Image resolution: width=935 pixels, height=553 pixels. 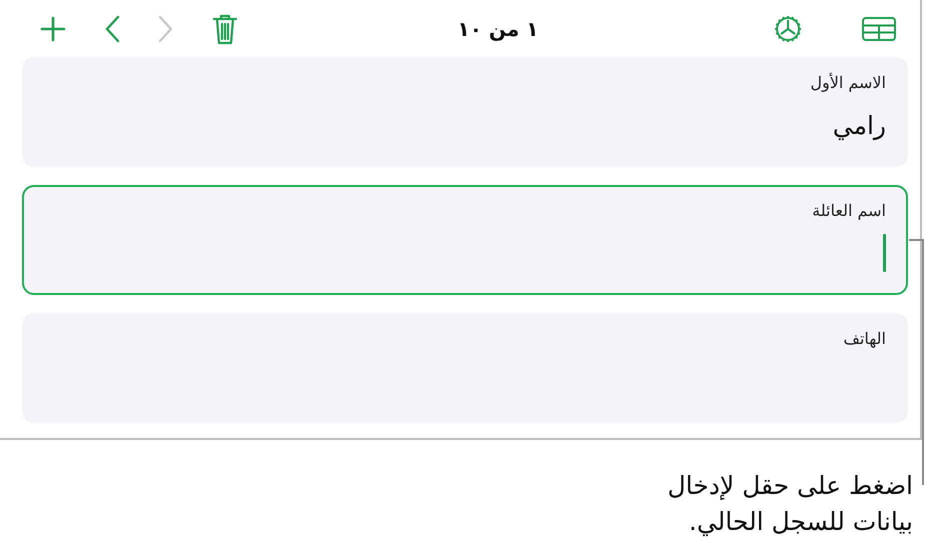 What do you see at coordinates (849, 210) in the screenshot?
I see `field-label: اسم العائلة` at bounding box center [849, 210].